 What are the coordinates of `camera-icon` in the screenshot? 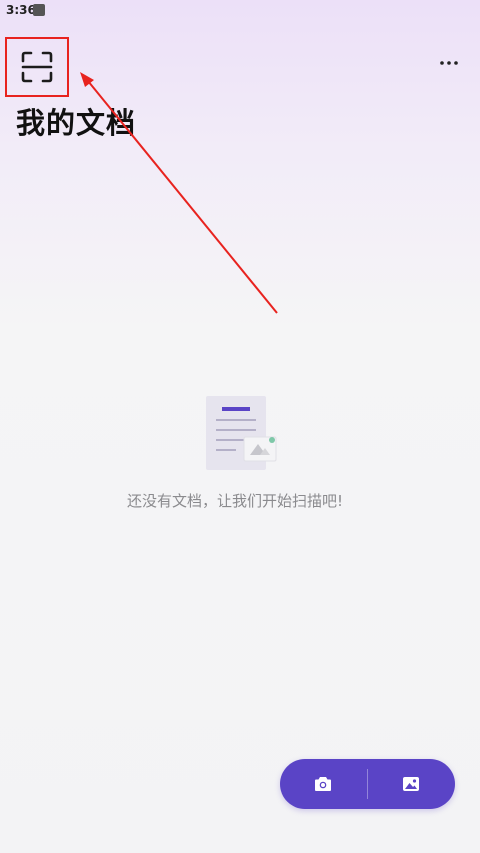 It's located at (323, 784).